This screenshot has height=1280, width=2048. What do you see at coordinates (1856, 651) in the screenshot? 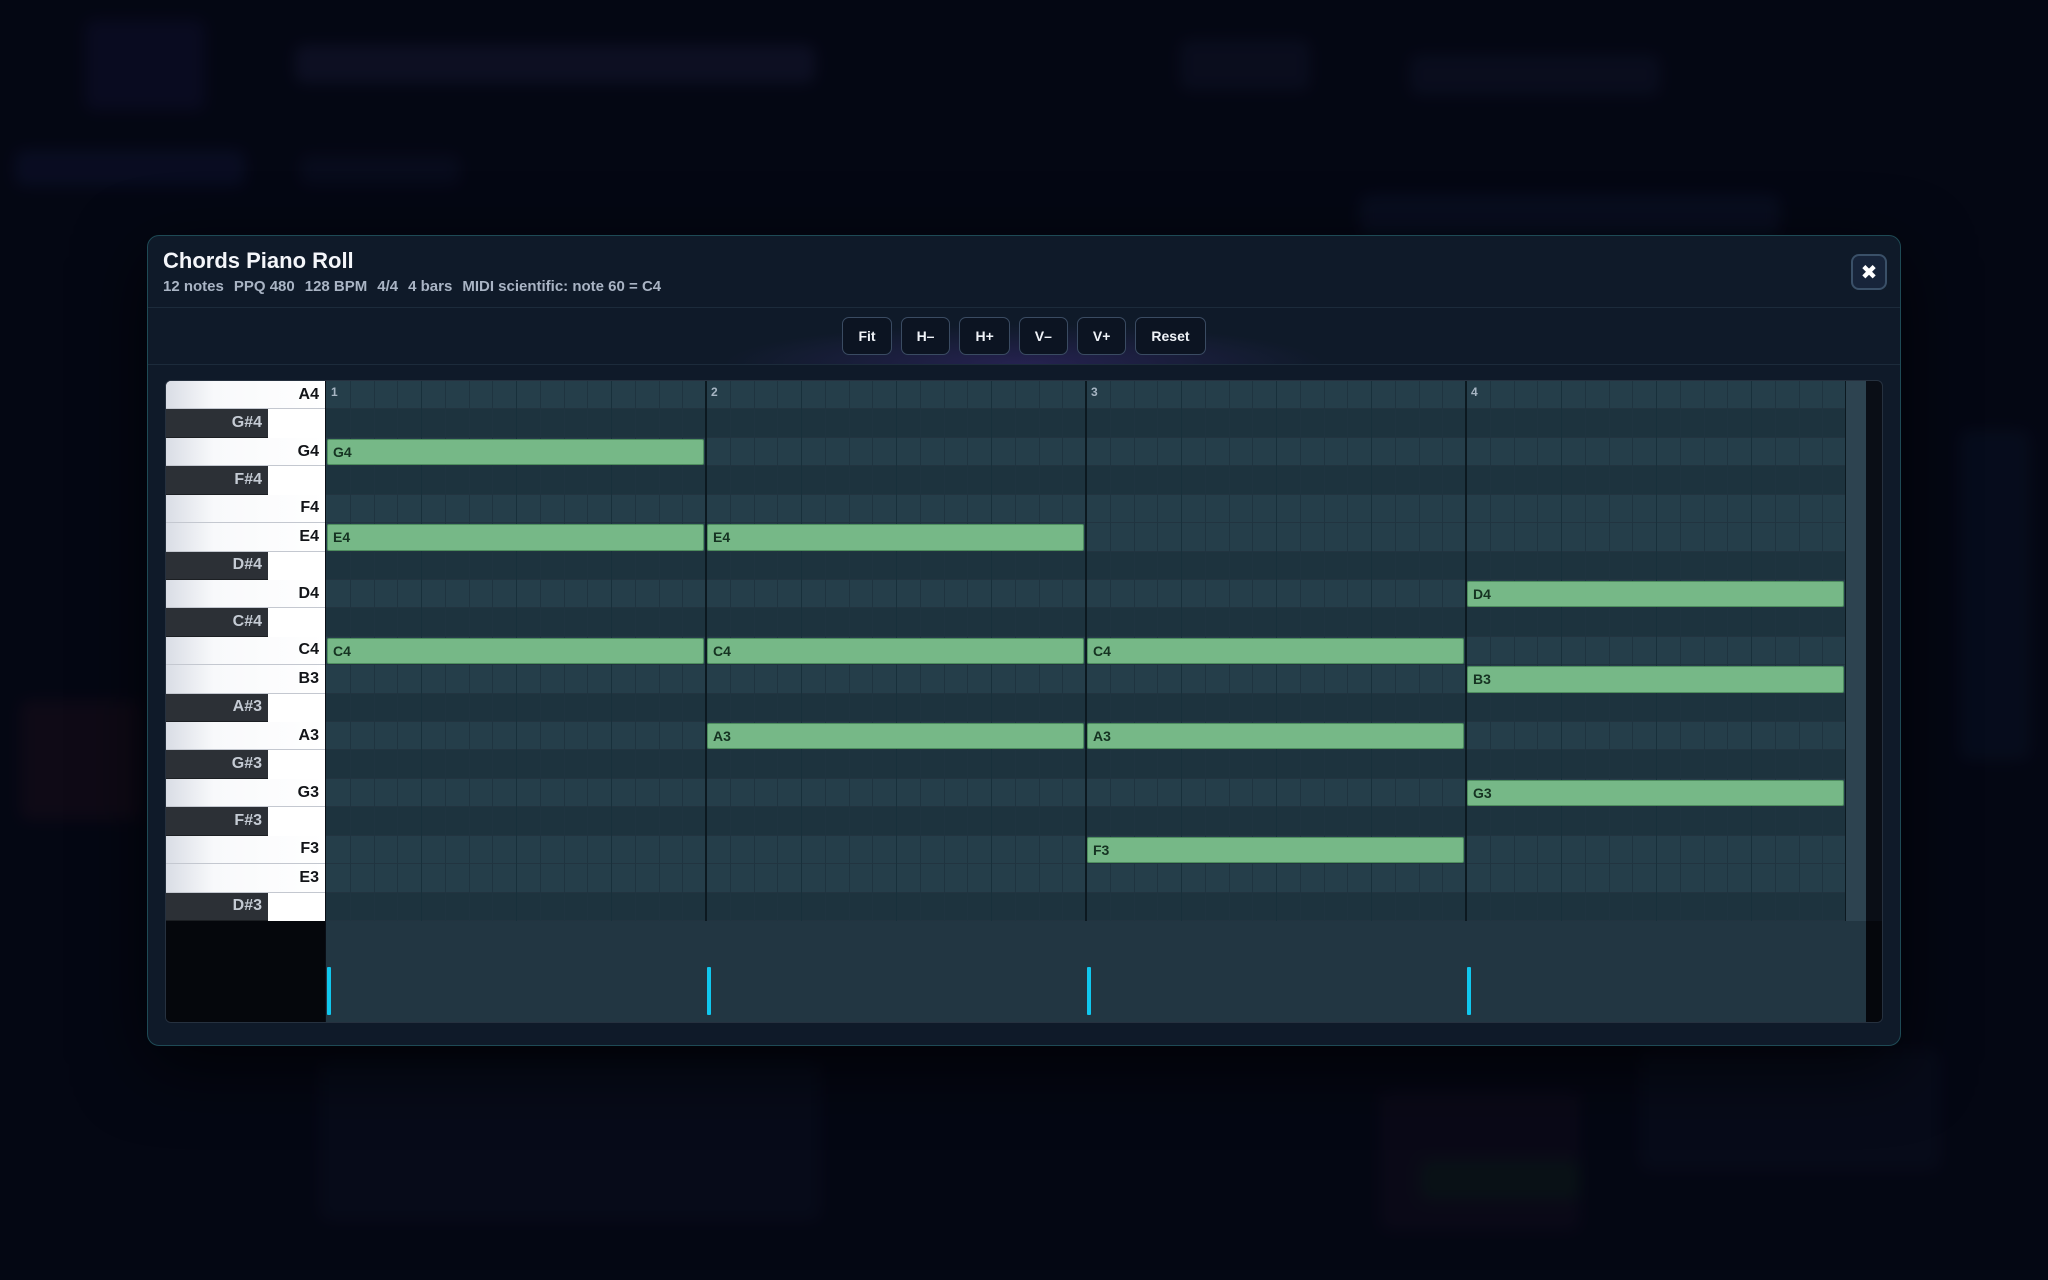
I see `vertical-scrollbar` at bounding box center [1856, 651].